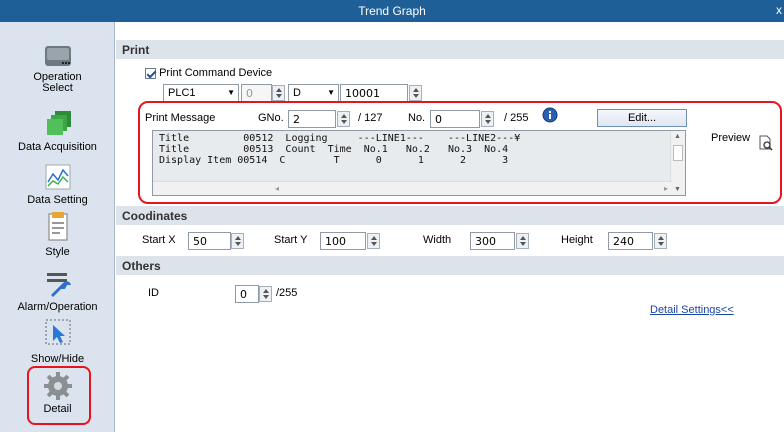 Image resolution: width=784 pixels, height=432 pixels. I want to click on width-field: 300, so click(492, 241).